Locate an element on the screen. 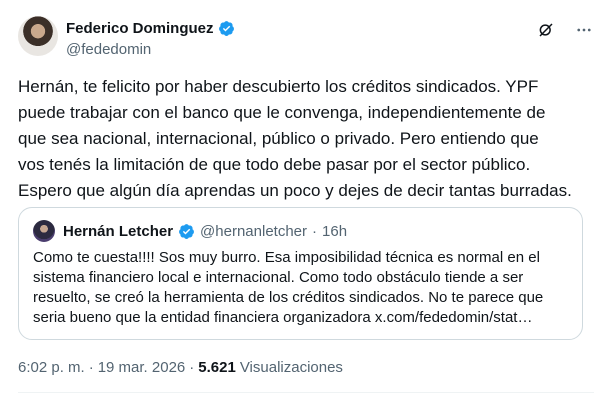  divider is located at coordinates (306, 392).